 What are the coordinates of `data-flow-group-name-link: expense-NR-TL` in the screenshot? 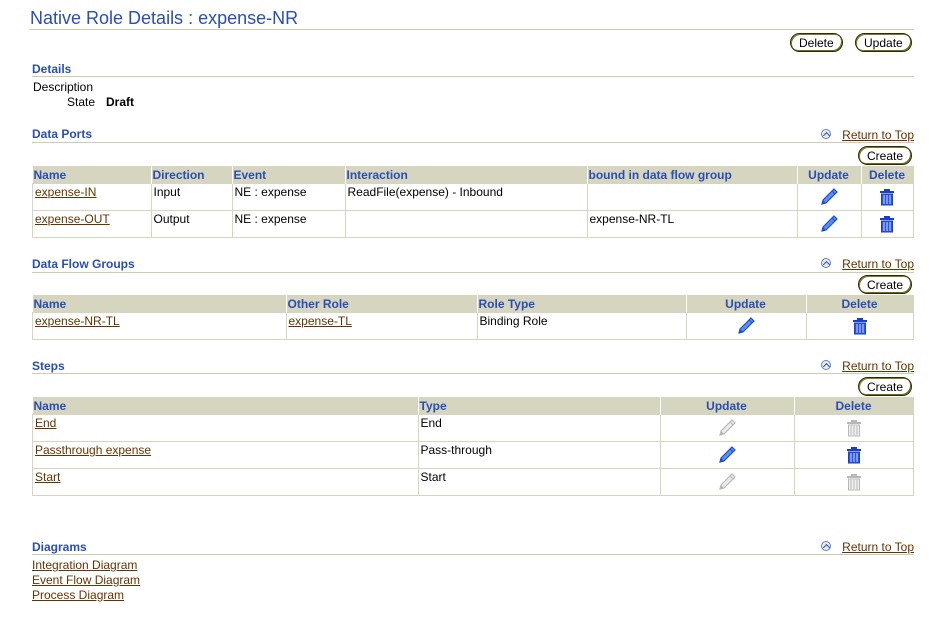 It's located at (77, 321).